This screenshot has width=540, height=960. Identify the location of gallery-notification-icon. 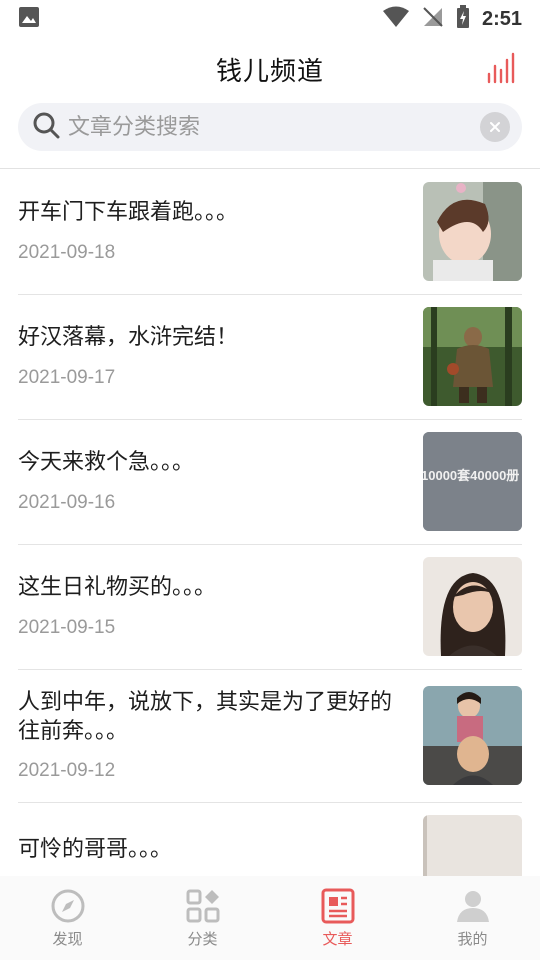
(29, 19).